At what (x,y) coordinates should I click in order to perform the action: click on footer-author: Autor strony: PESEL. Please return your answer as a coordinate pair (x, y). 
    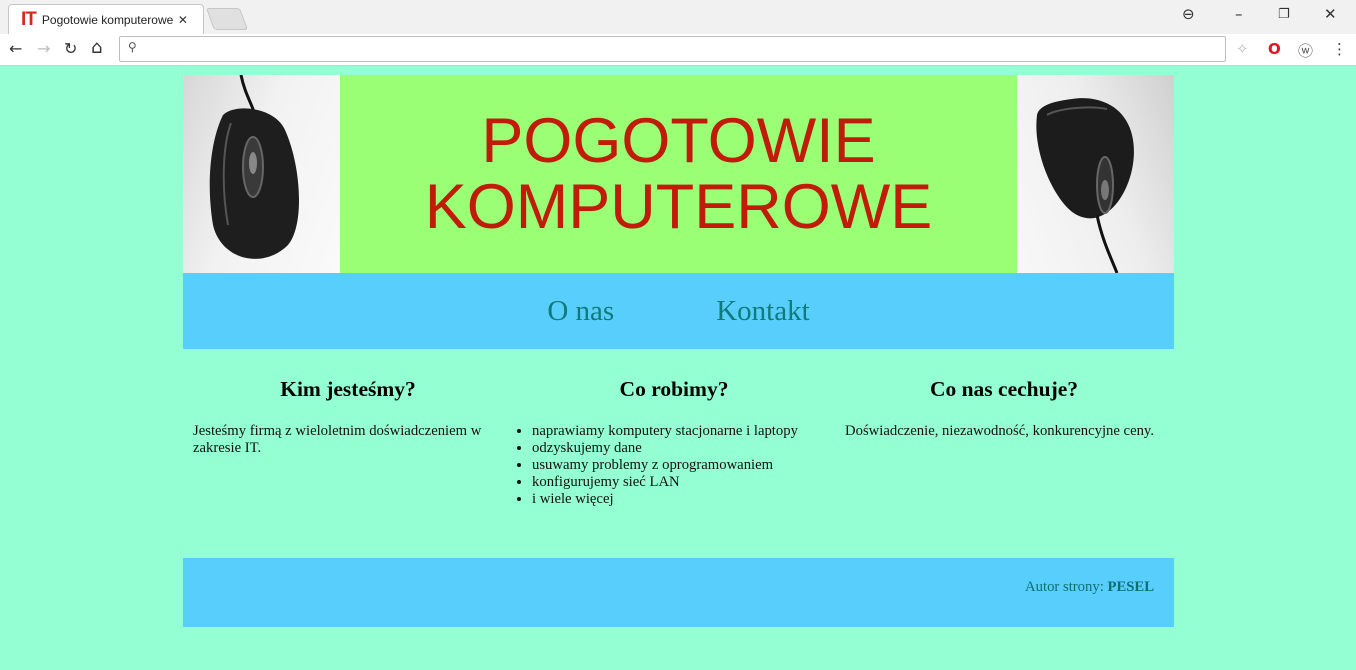
    Looking at the image, I should click on (1089, 587).